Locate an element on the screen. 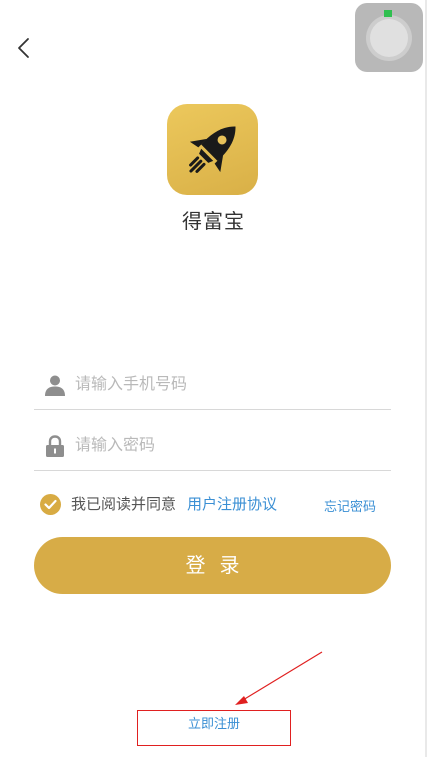 Image resolution: width=427 pixels, height=757 pixels. user-agreement-link: 用户注册协议 is located at coordinates (232, 503).